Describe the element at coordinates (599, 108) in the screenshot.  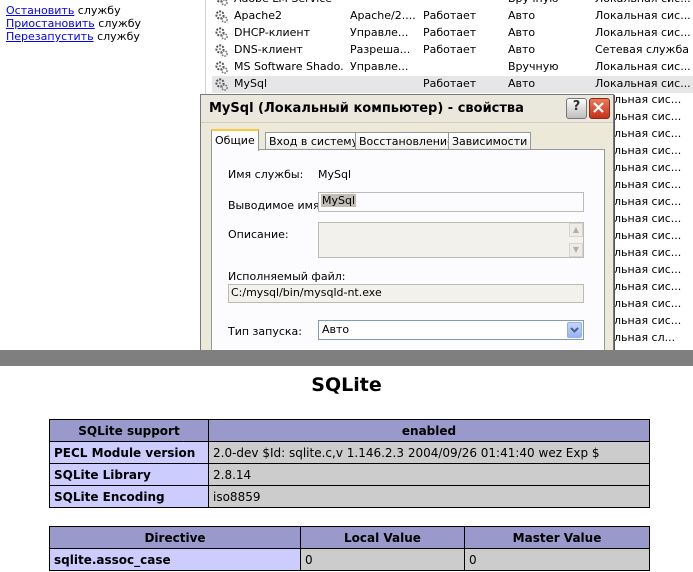
I see `close-button` at that location.